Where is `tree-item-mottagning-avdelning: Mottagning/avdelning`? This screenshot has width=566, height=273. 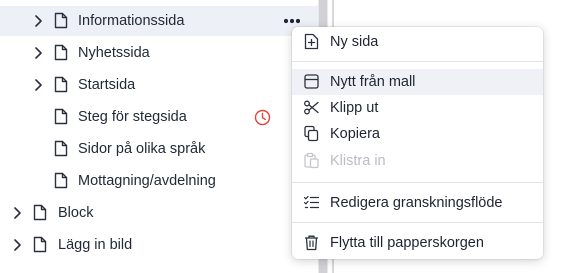 tree-item-mottagning-avdelning: Mottagning/avdelning is located at coordinates (159, 181).